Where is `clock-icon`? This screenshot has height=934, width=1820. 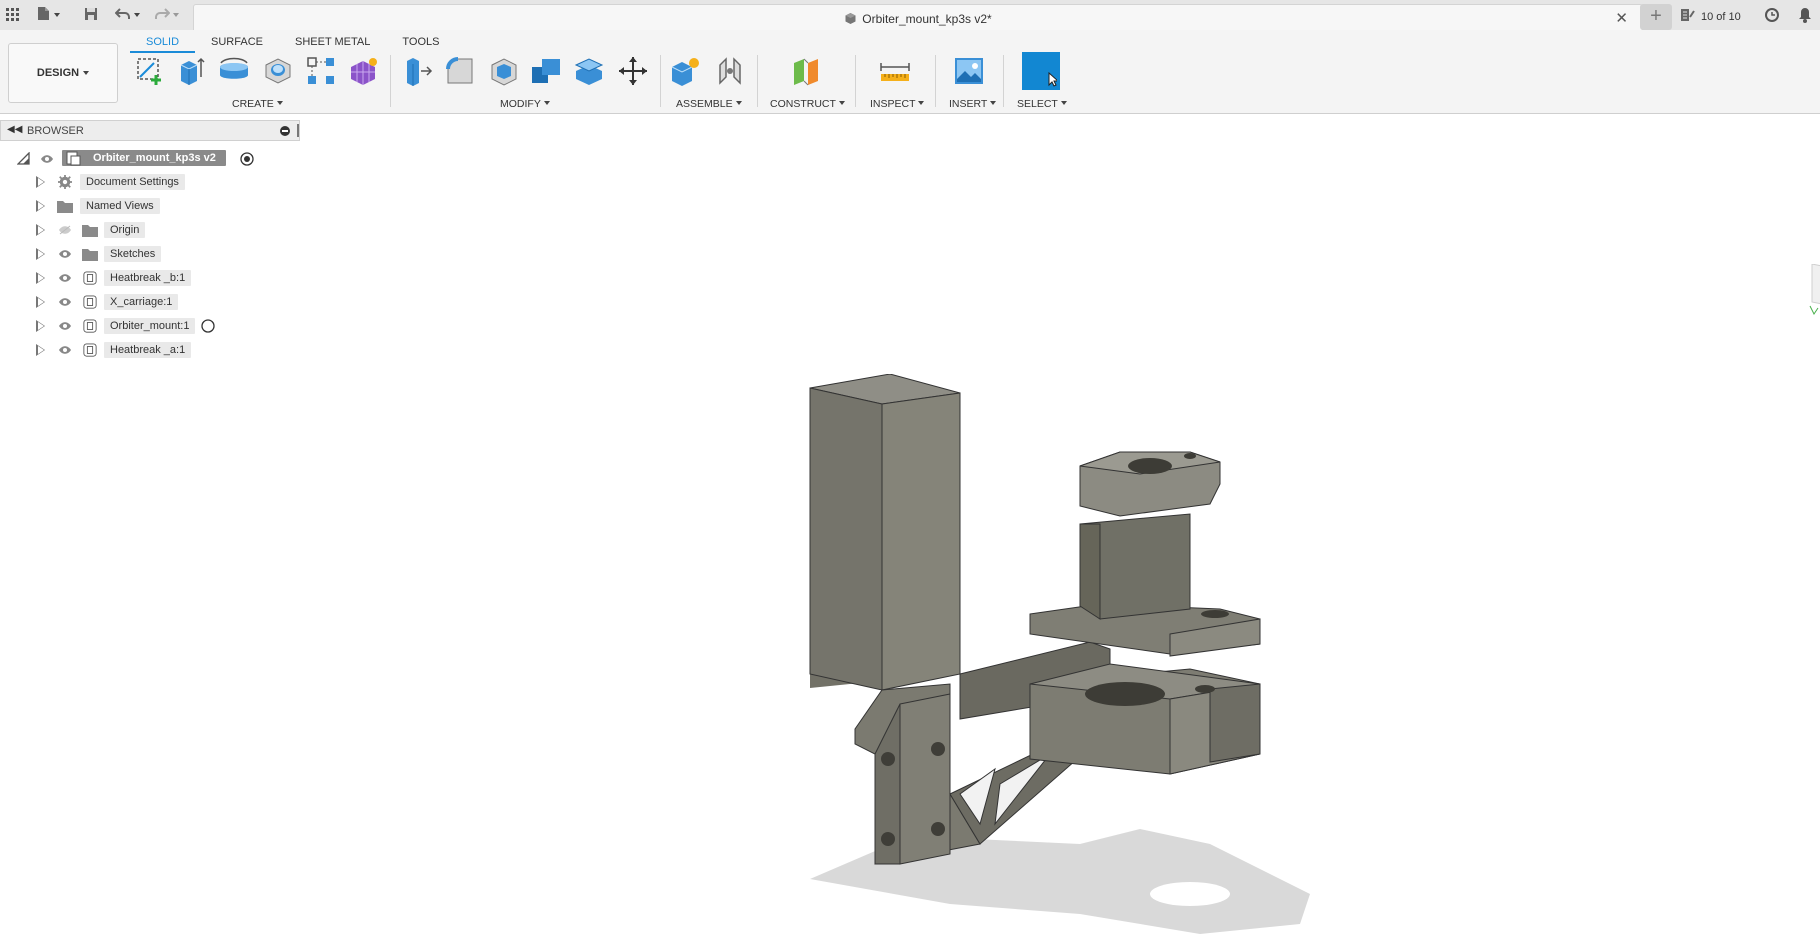 clock-icon is located at coordinates (1772, 16).